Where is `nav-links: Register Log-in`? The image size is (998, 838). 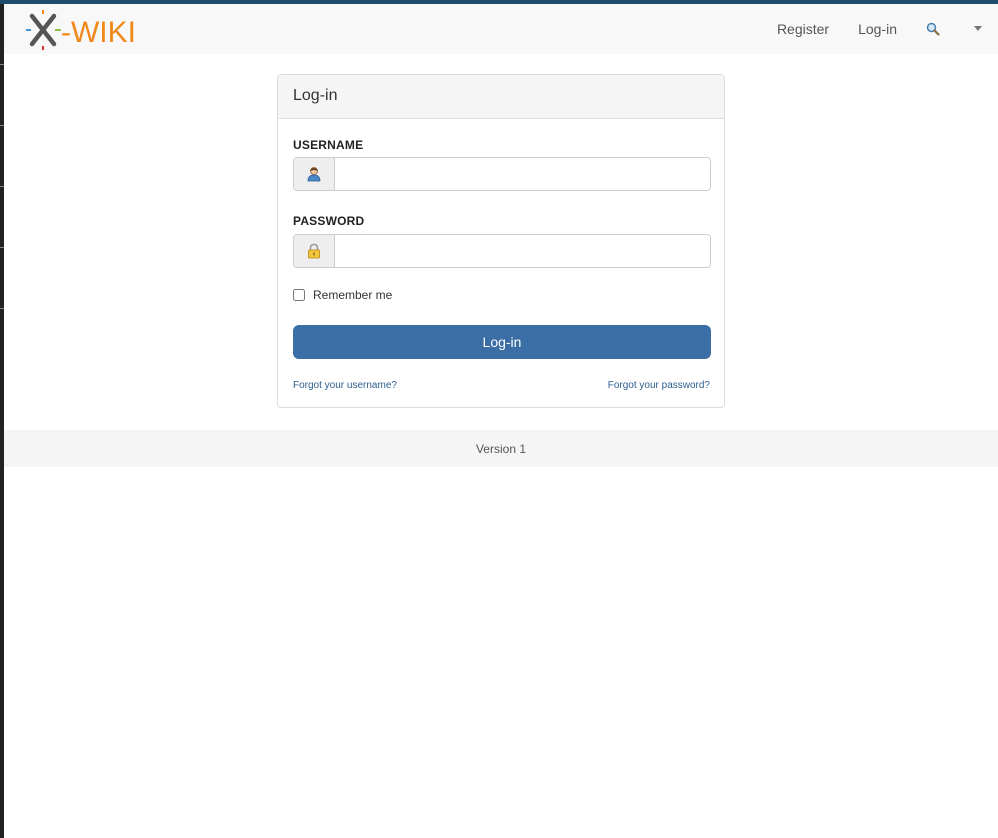 nav-links: Register Log-in is located at coordinates (865, 29).